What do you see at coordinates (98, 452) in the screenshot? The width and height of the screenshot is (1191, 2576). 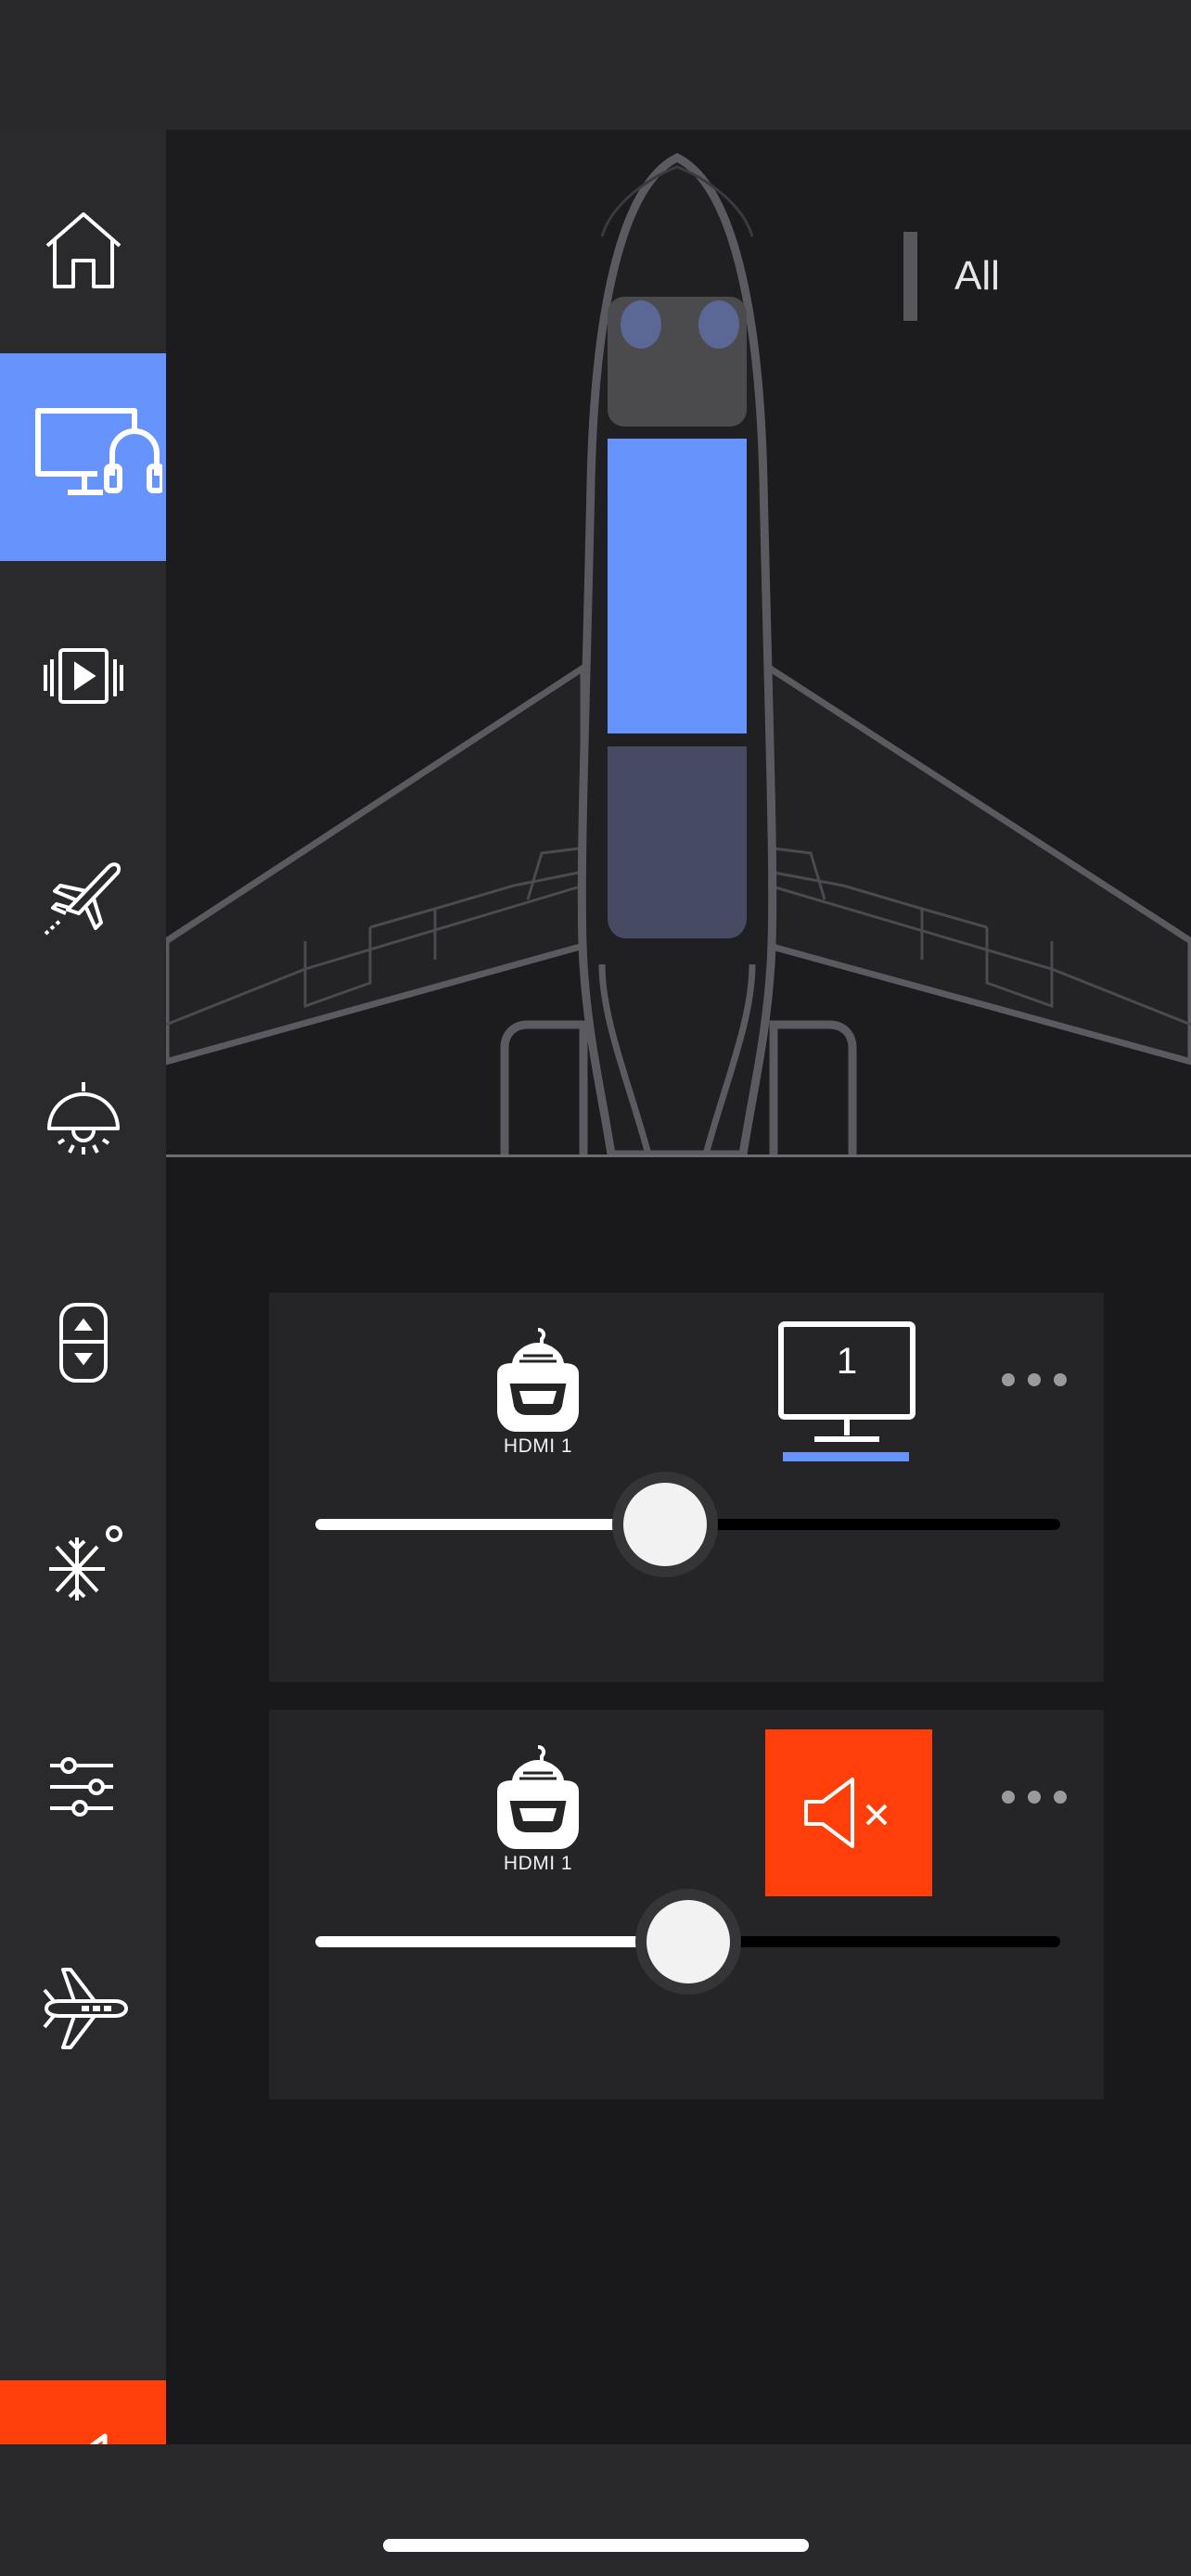 I see `monitor-headphones-icon` at bounding box center [98, 452].